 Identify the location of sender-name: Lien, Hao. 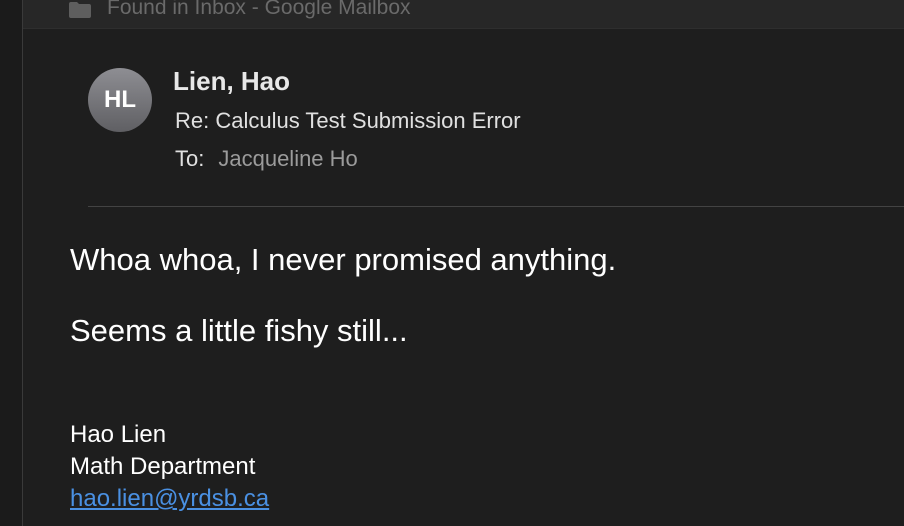
(231, 81).